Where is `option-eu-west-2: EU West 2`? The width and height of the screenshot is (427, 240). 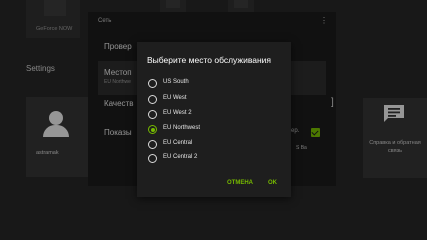
option-eu-west-2: EU West 2 is located at coordinates (213, 115).